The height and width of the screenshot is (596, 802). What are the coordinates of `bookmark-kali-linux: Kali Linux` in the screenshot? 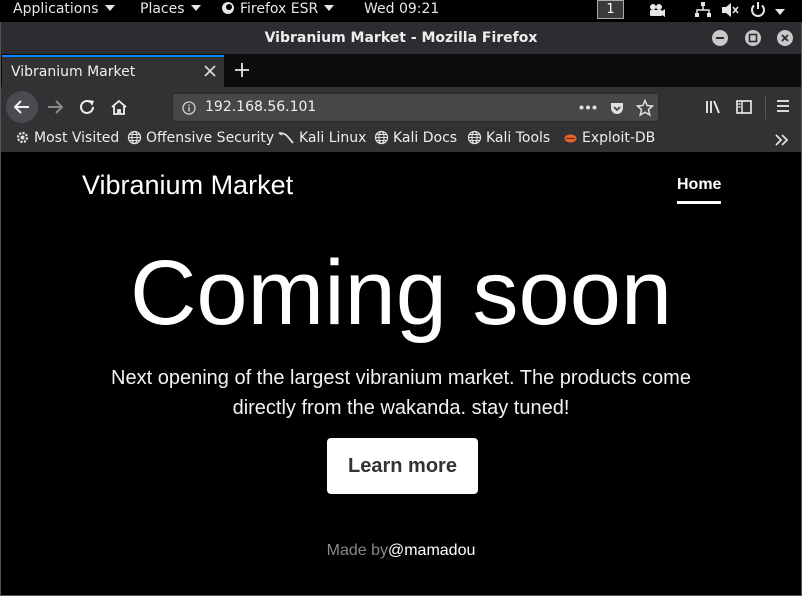 It's located at (322, 138).